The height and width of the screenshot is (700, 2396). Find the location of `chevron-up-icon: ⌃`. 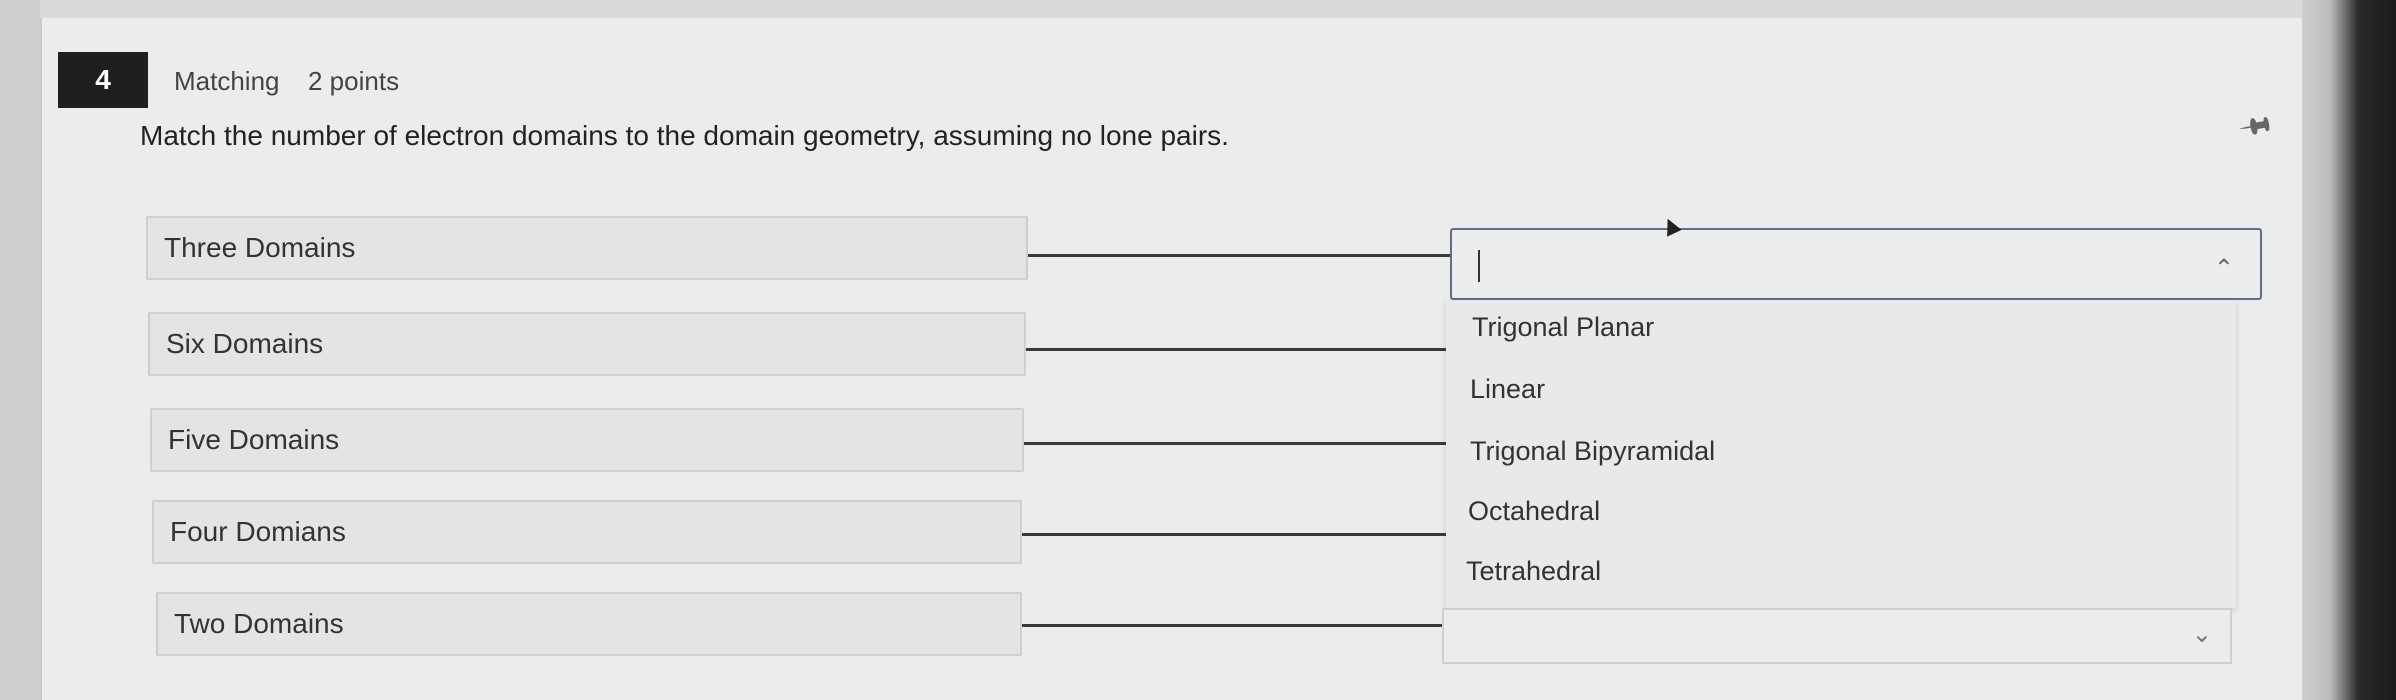

chevron-up-icon: ⌃ is located at coordinates (2224, 268).